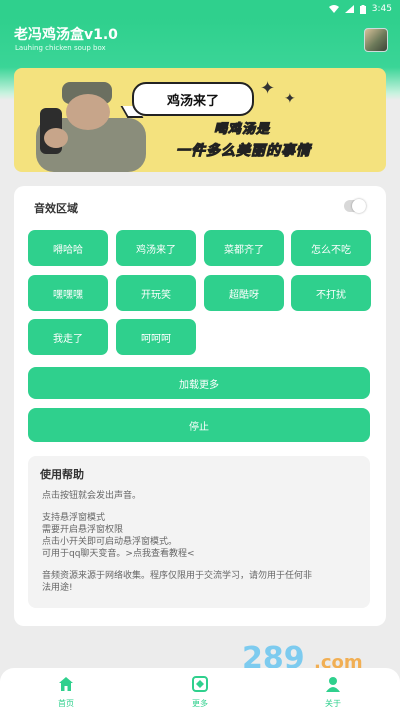 This screenshot has width=400, height=721. Describe the element at coordinates (193, 99) in the screenshot. I see `speech-bubble: 鸡汤来了` at that location.